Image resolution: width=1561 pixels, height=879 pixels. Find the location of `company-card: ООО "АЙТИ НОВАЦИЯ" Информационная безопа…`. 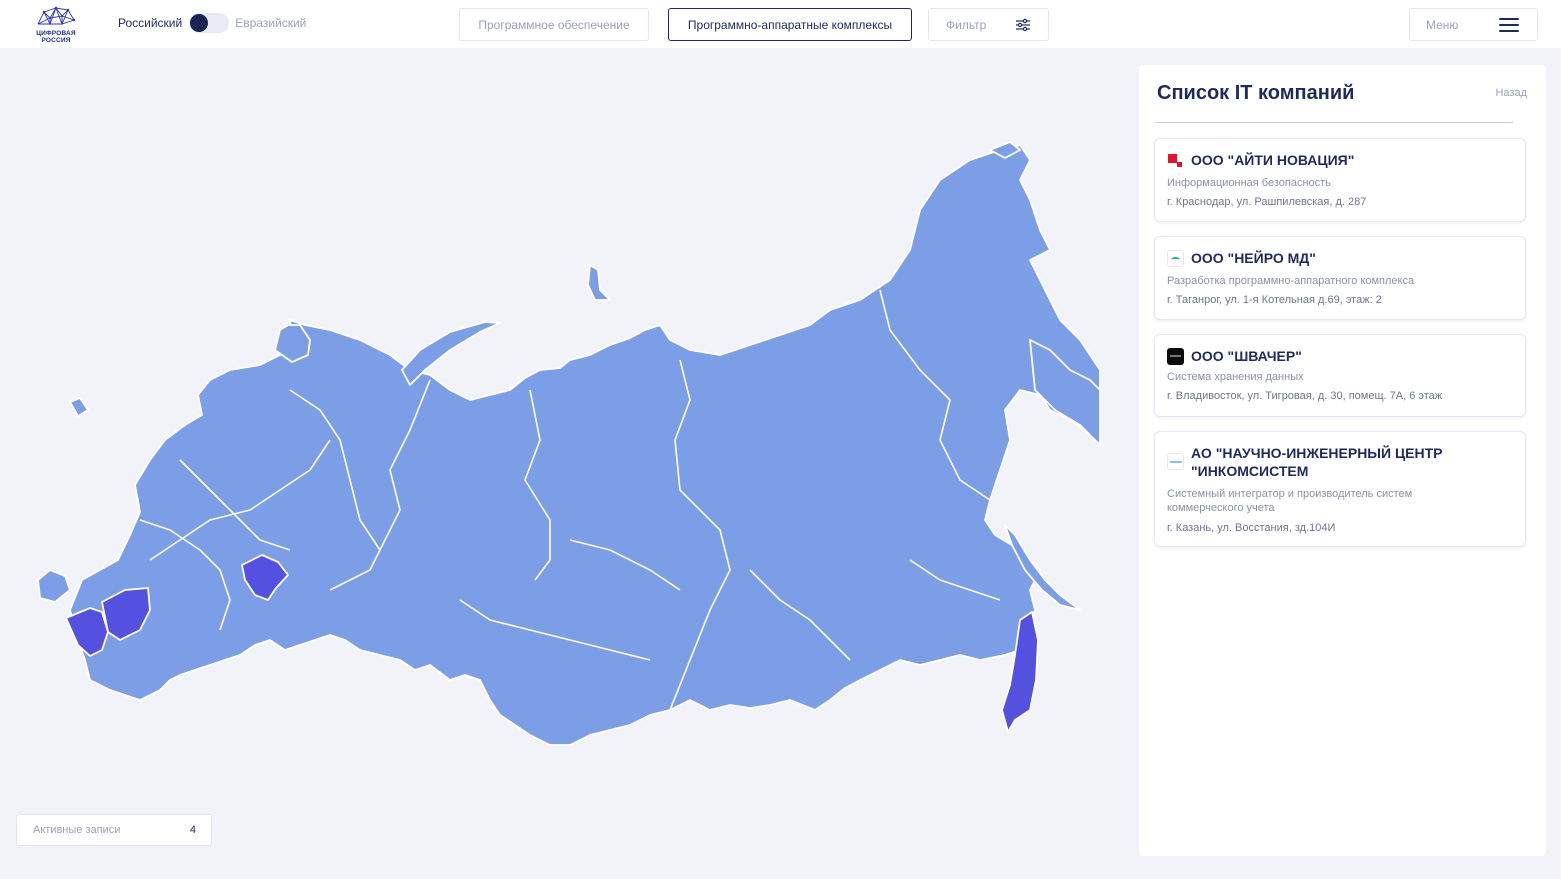

company-card: ООО "АЙТИ НОВАЦИЯ" Информационная безопа… is located at coordinates (1340, 180).